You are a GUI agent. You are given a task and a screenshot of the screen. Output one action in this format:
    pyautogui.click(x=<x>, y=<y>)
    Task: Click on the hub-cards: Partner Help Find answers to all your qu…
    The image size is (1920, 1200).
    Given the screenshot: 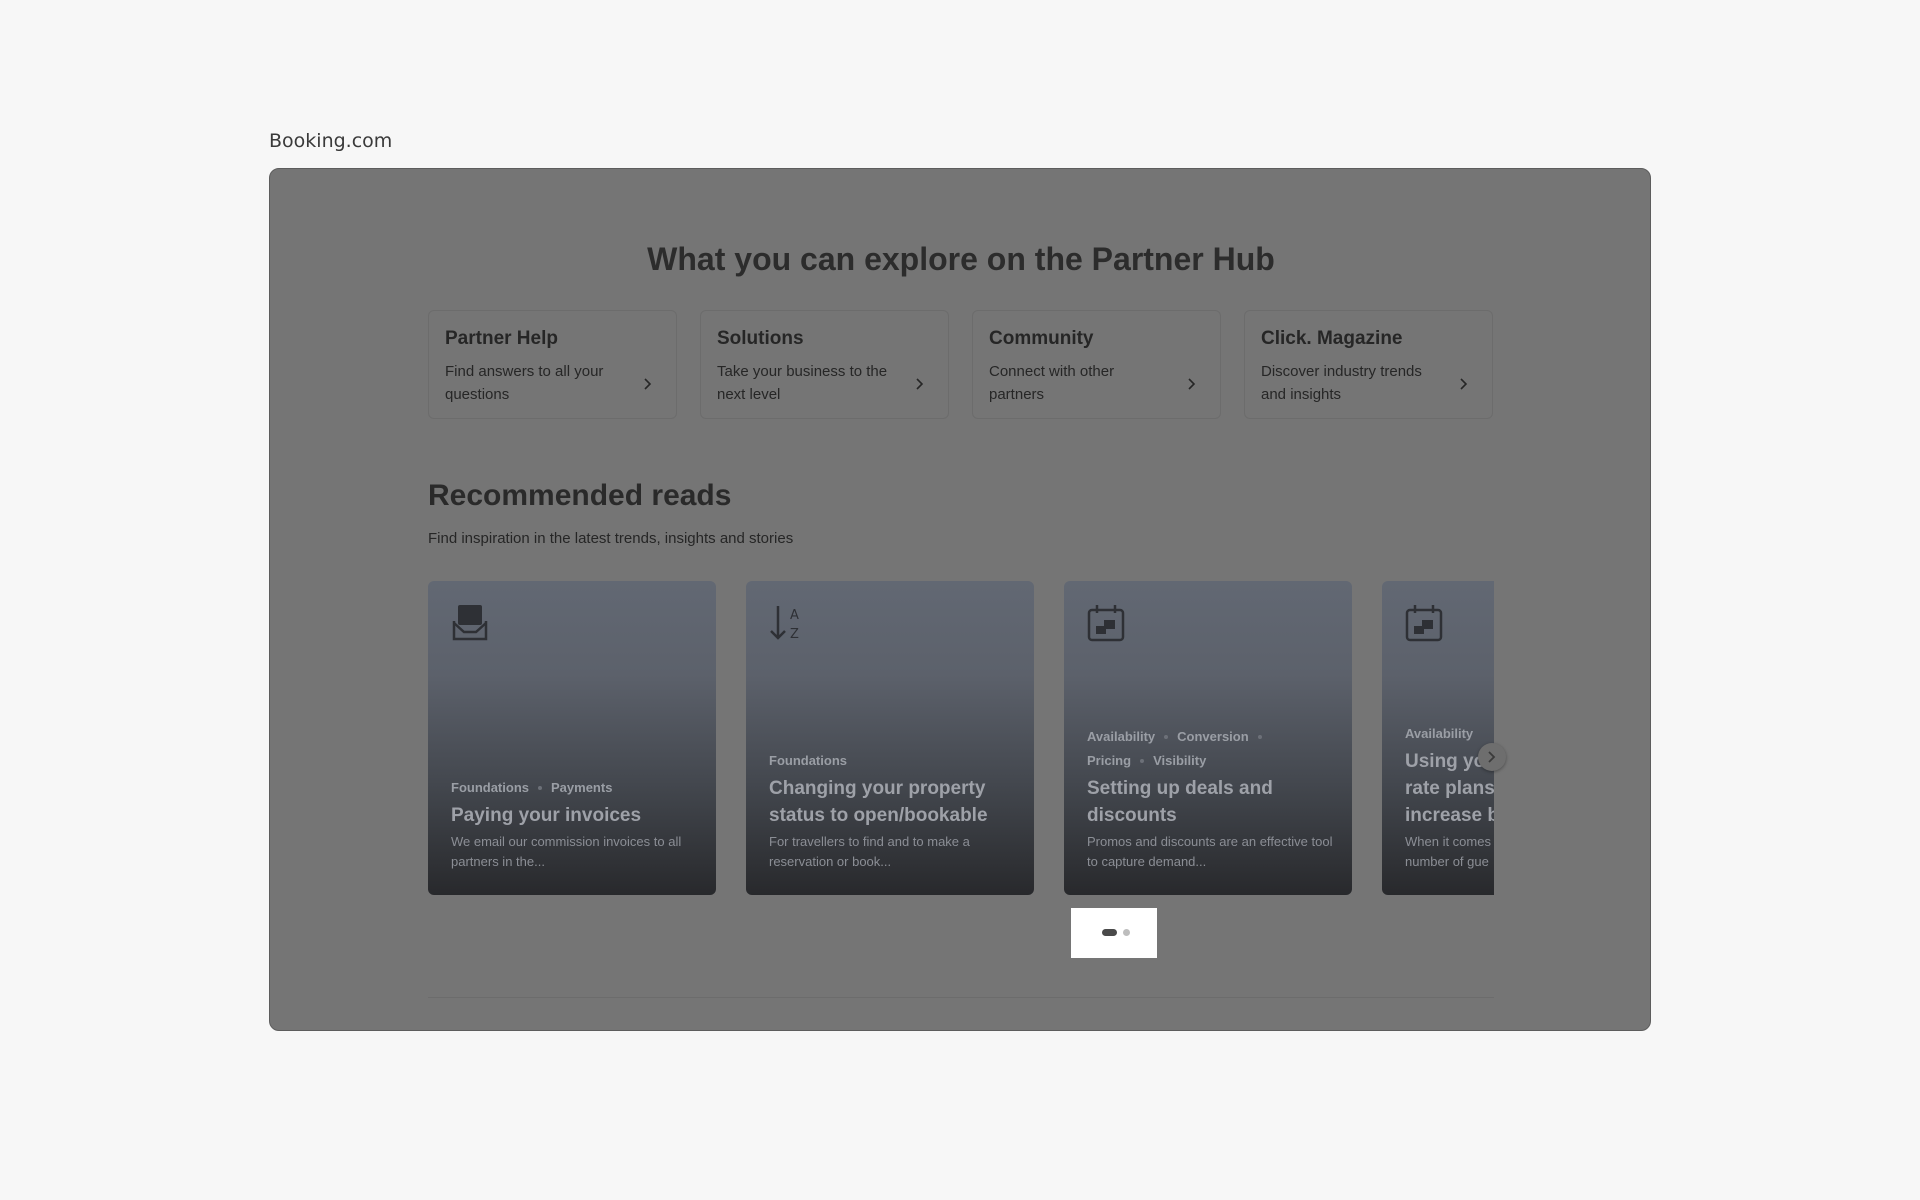 What is the action you would take?
    pyautogui.click(x=961, y=364)
    